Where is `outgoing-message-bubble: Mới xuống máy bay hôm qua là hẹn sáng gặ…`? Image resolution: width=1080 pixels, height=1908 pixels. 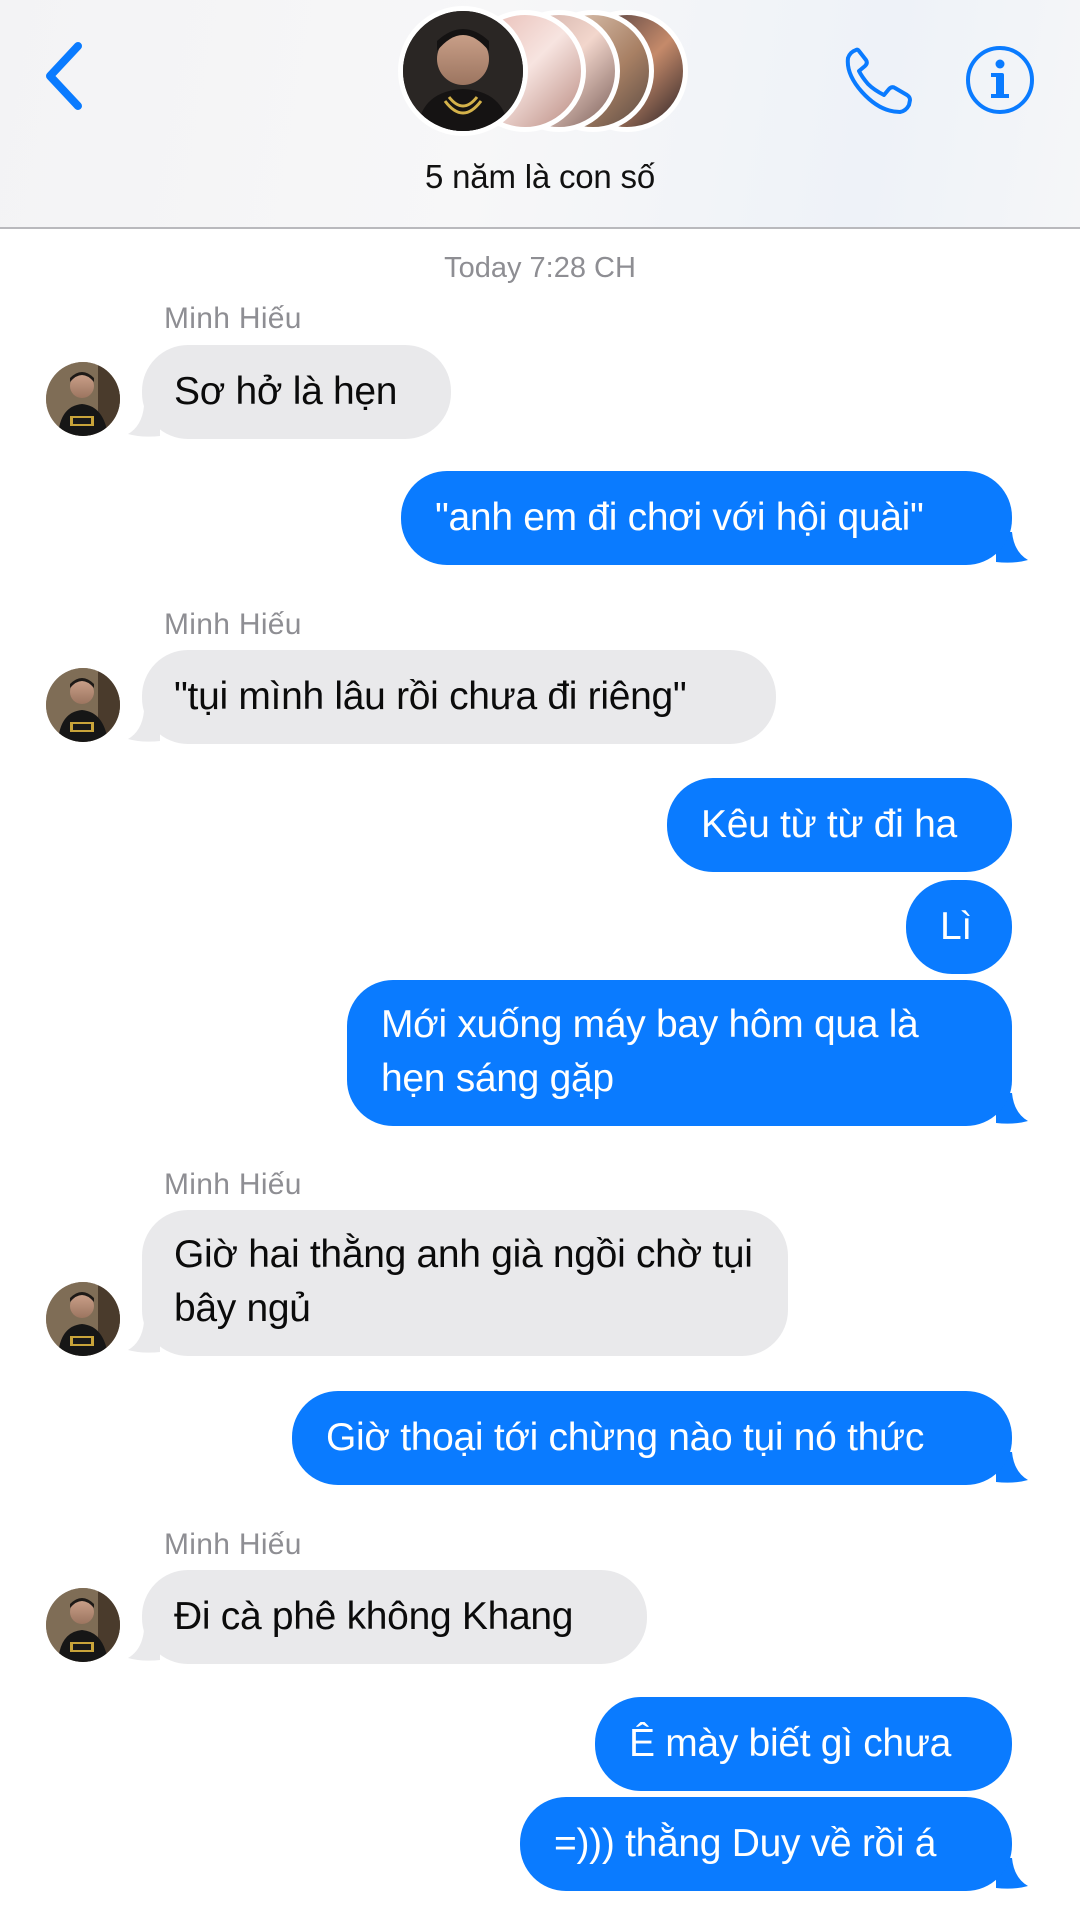 outgoing-message-bubble: Mới xuống máy bay hôm qua là hẹn sáng gặ… is located at coordinates (679, 1053).